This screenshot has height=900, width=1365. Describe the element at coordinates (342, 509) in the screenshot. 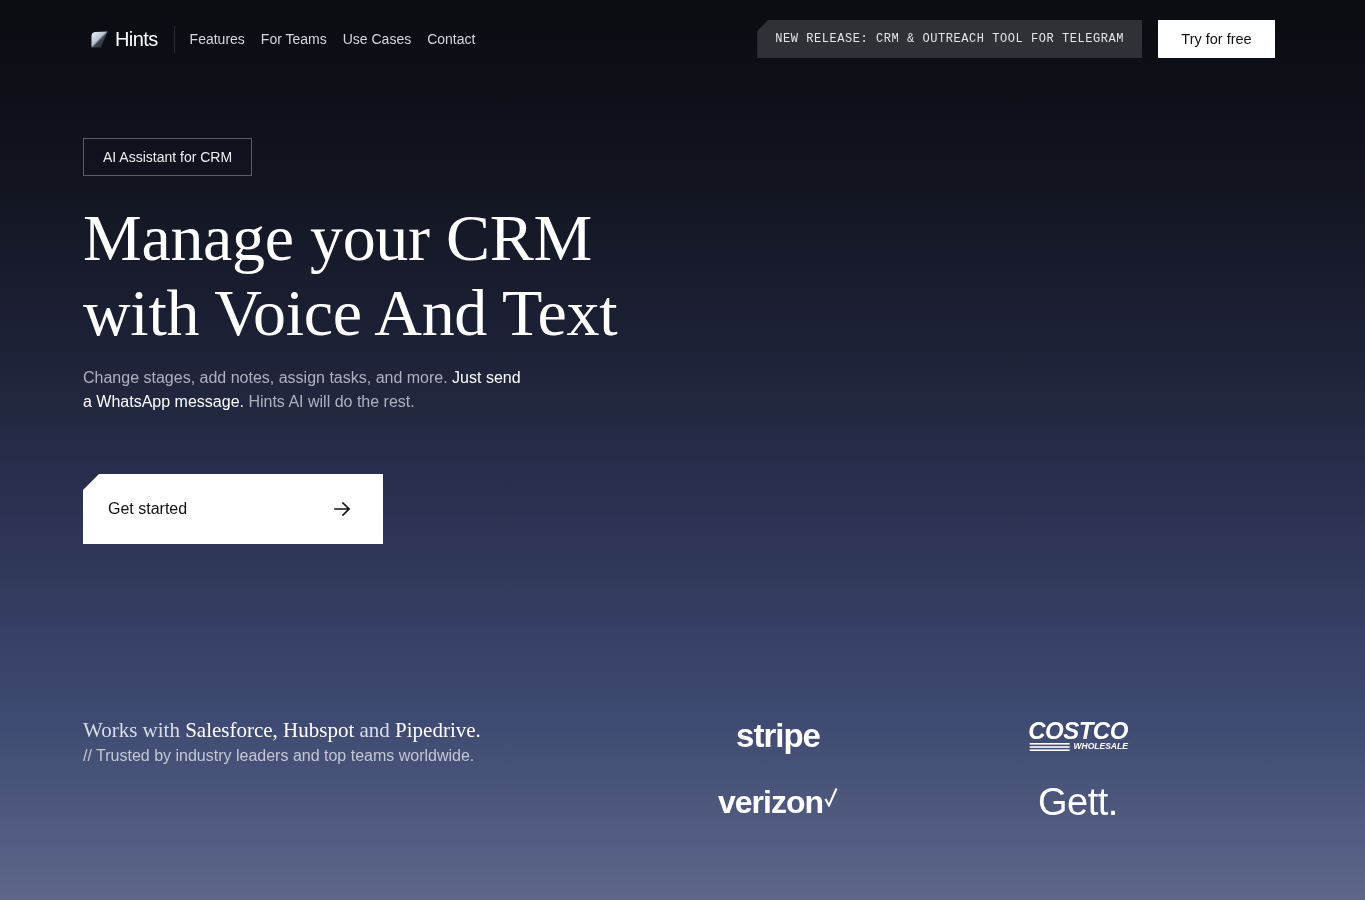

I see `arrow-right-icon` at that location.